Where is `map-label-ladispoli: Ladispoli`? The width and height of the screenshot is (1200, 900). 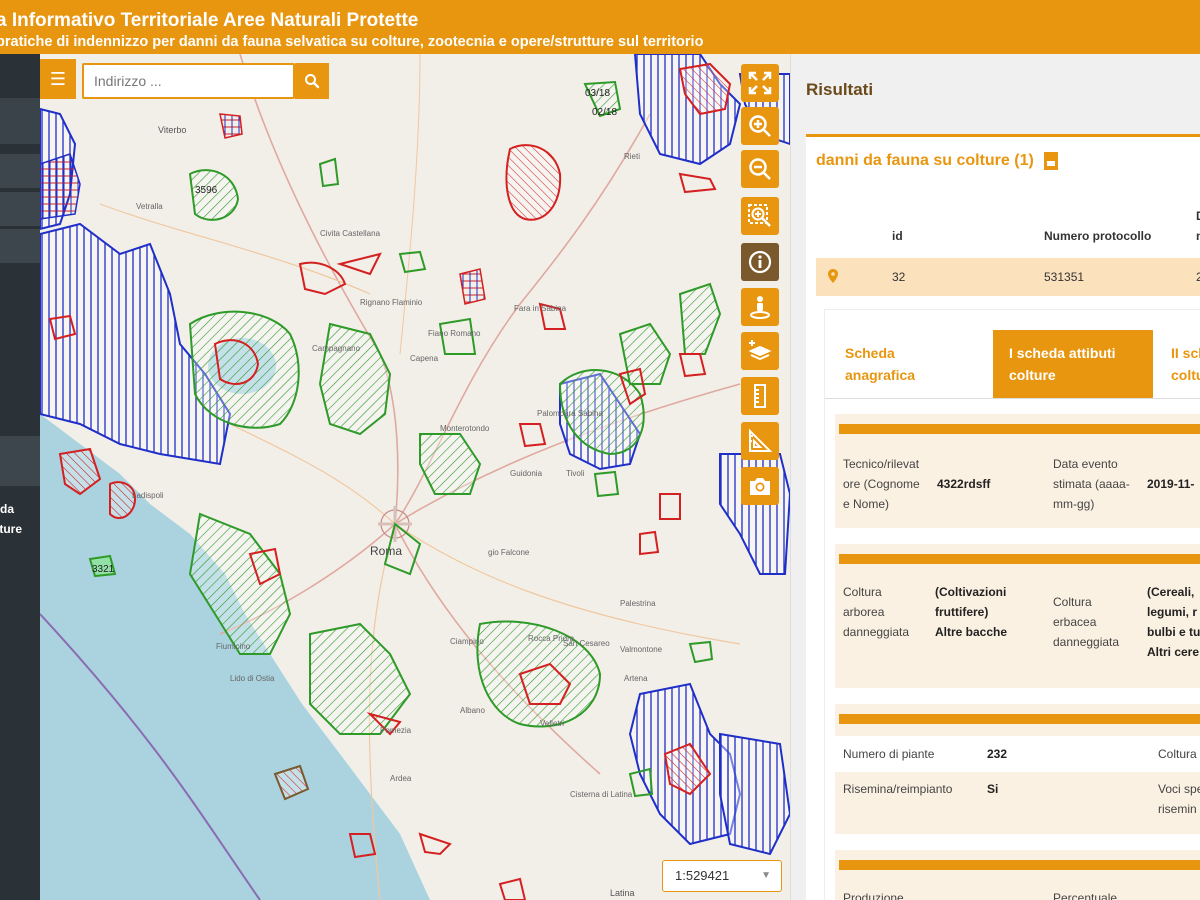
map-label-ladispoli: Ladispoli is located at coordinates (148, 495).